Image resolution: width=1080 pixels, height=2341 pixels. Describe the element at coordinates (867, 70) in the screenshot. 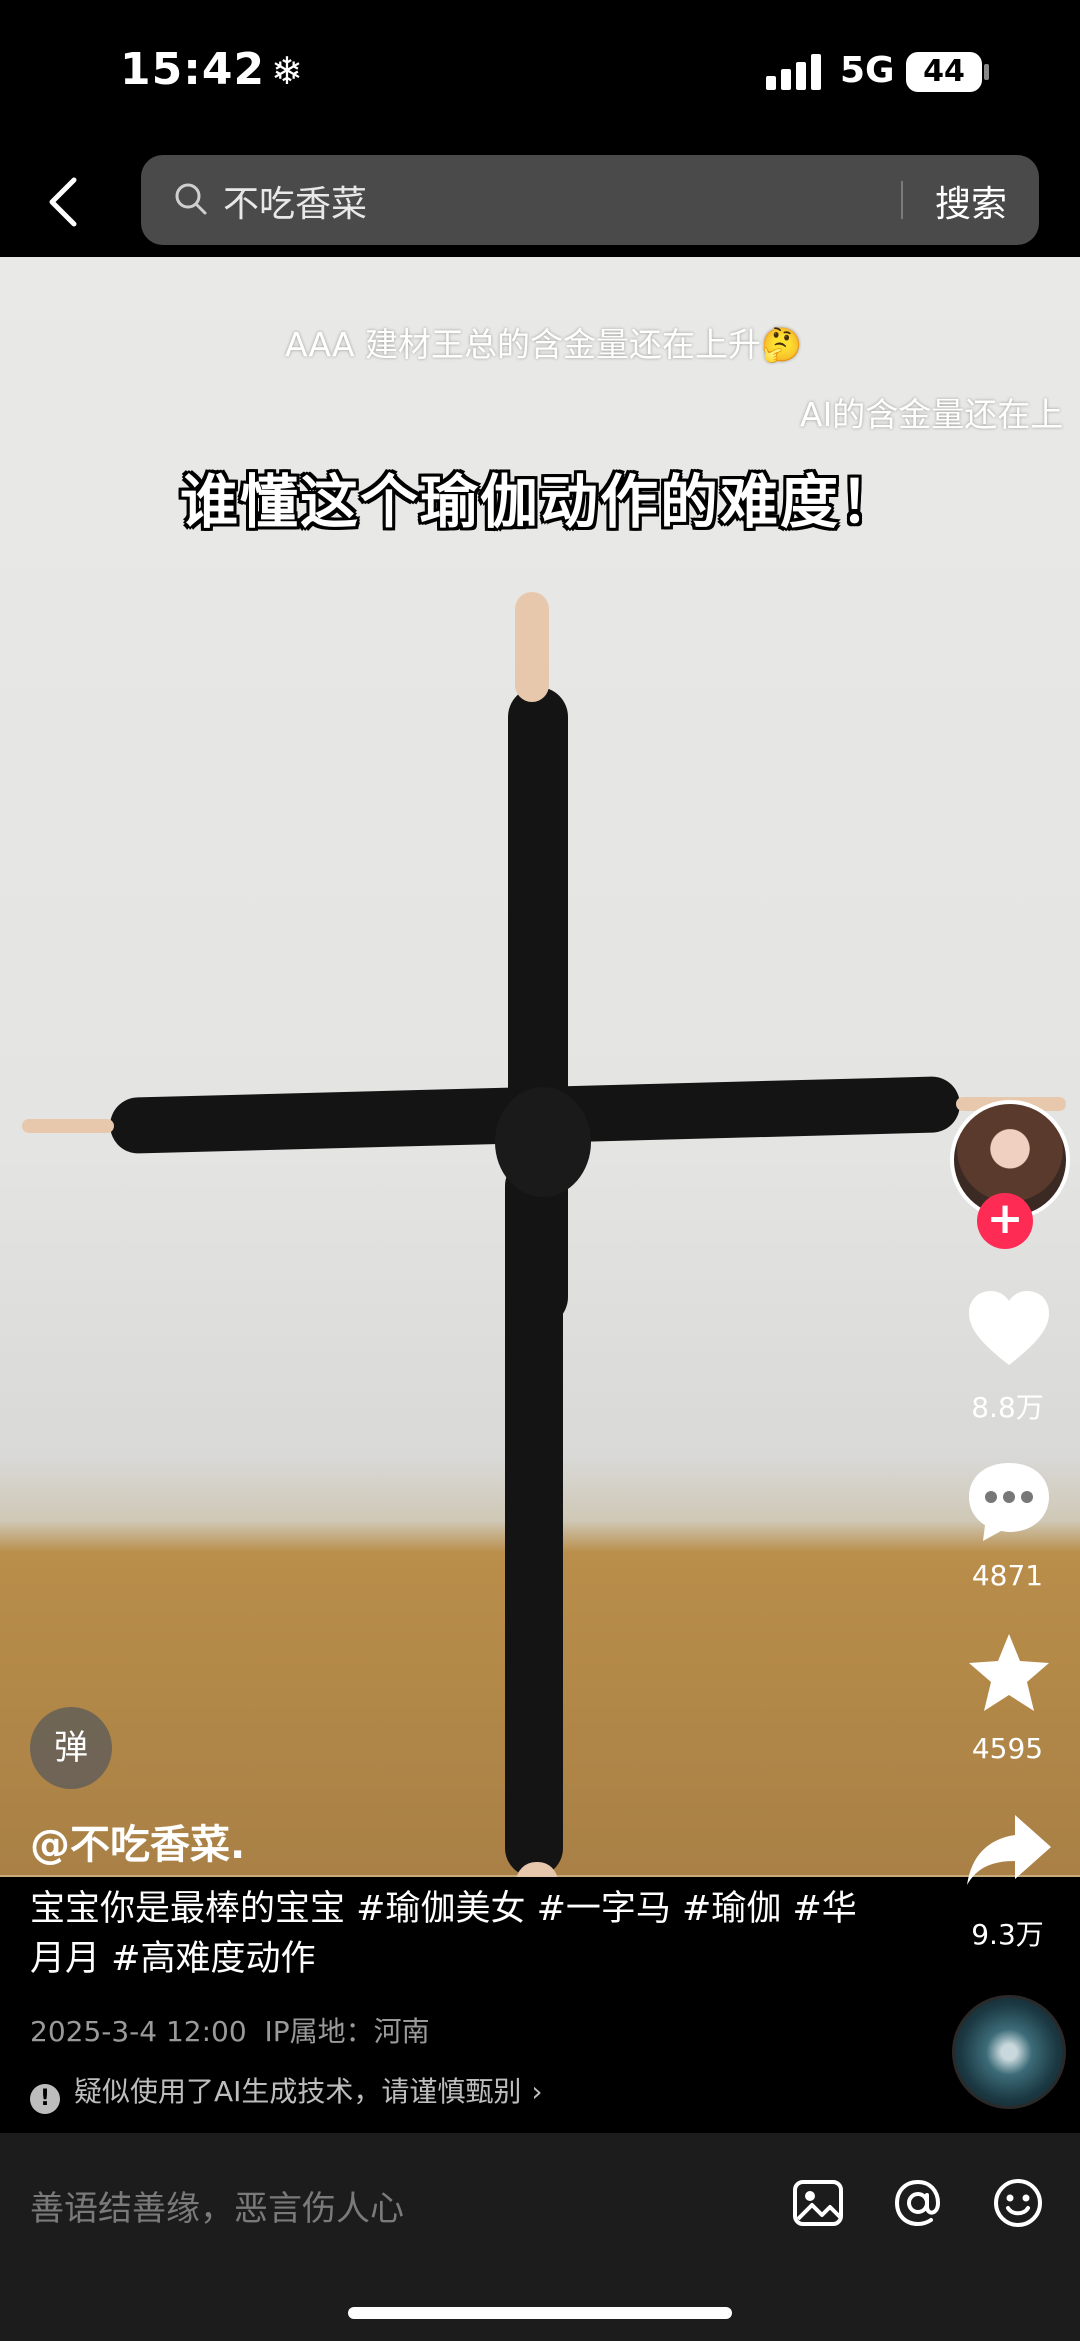

I see `network-type: 5G` at that location.